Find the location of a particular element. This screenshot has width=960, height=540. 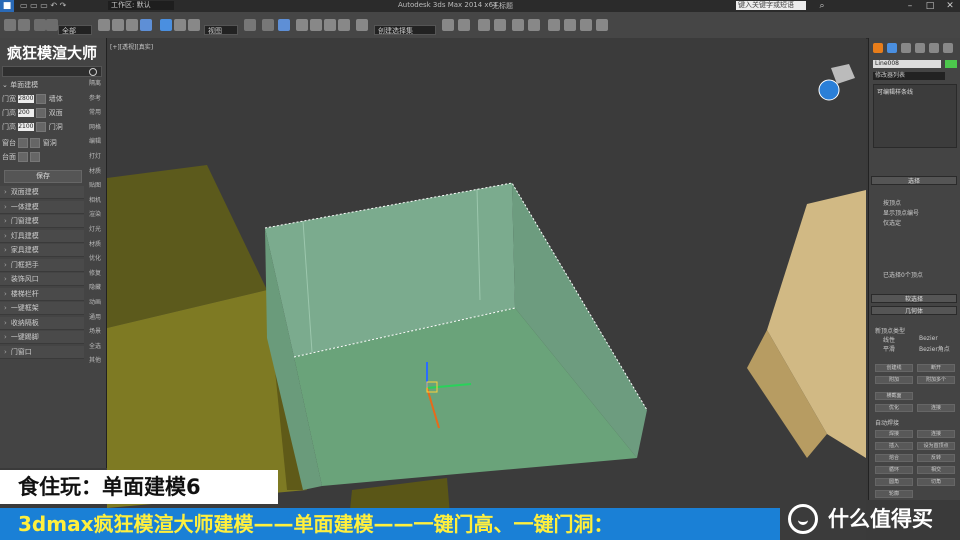

ribbon-icon is located at coordinates (500, 25).